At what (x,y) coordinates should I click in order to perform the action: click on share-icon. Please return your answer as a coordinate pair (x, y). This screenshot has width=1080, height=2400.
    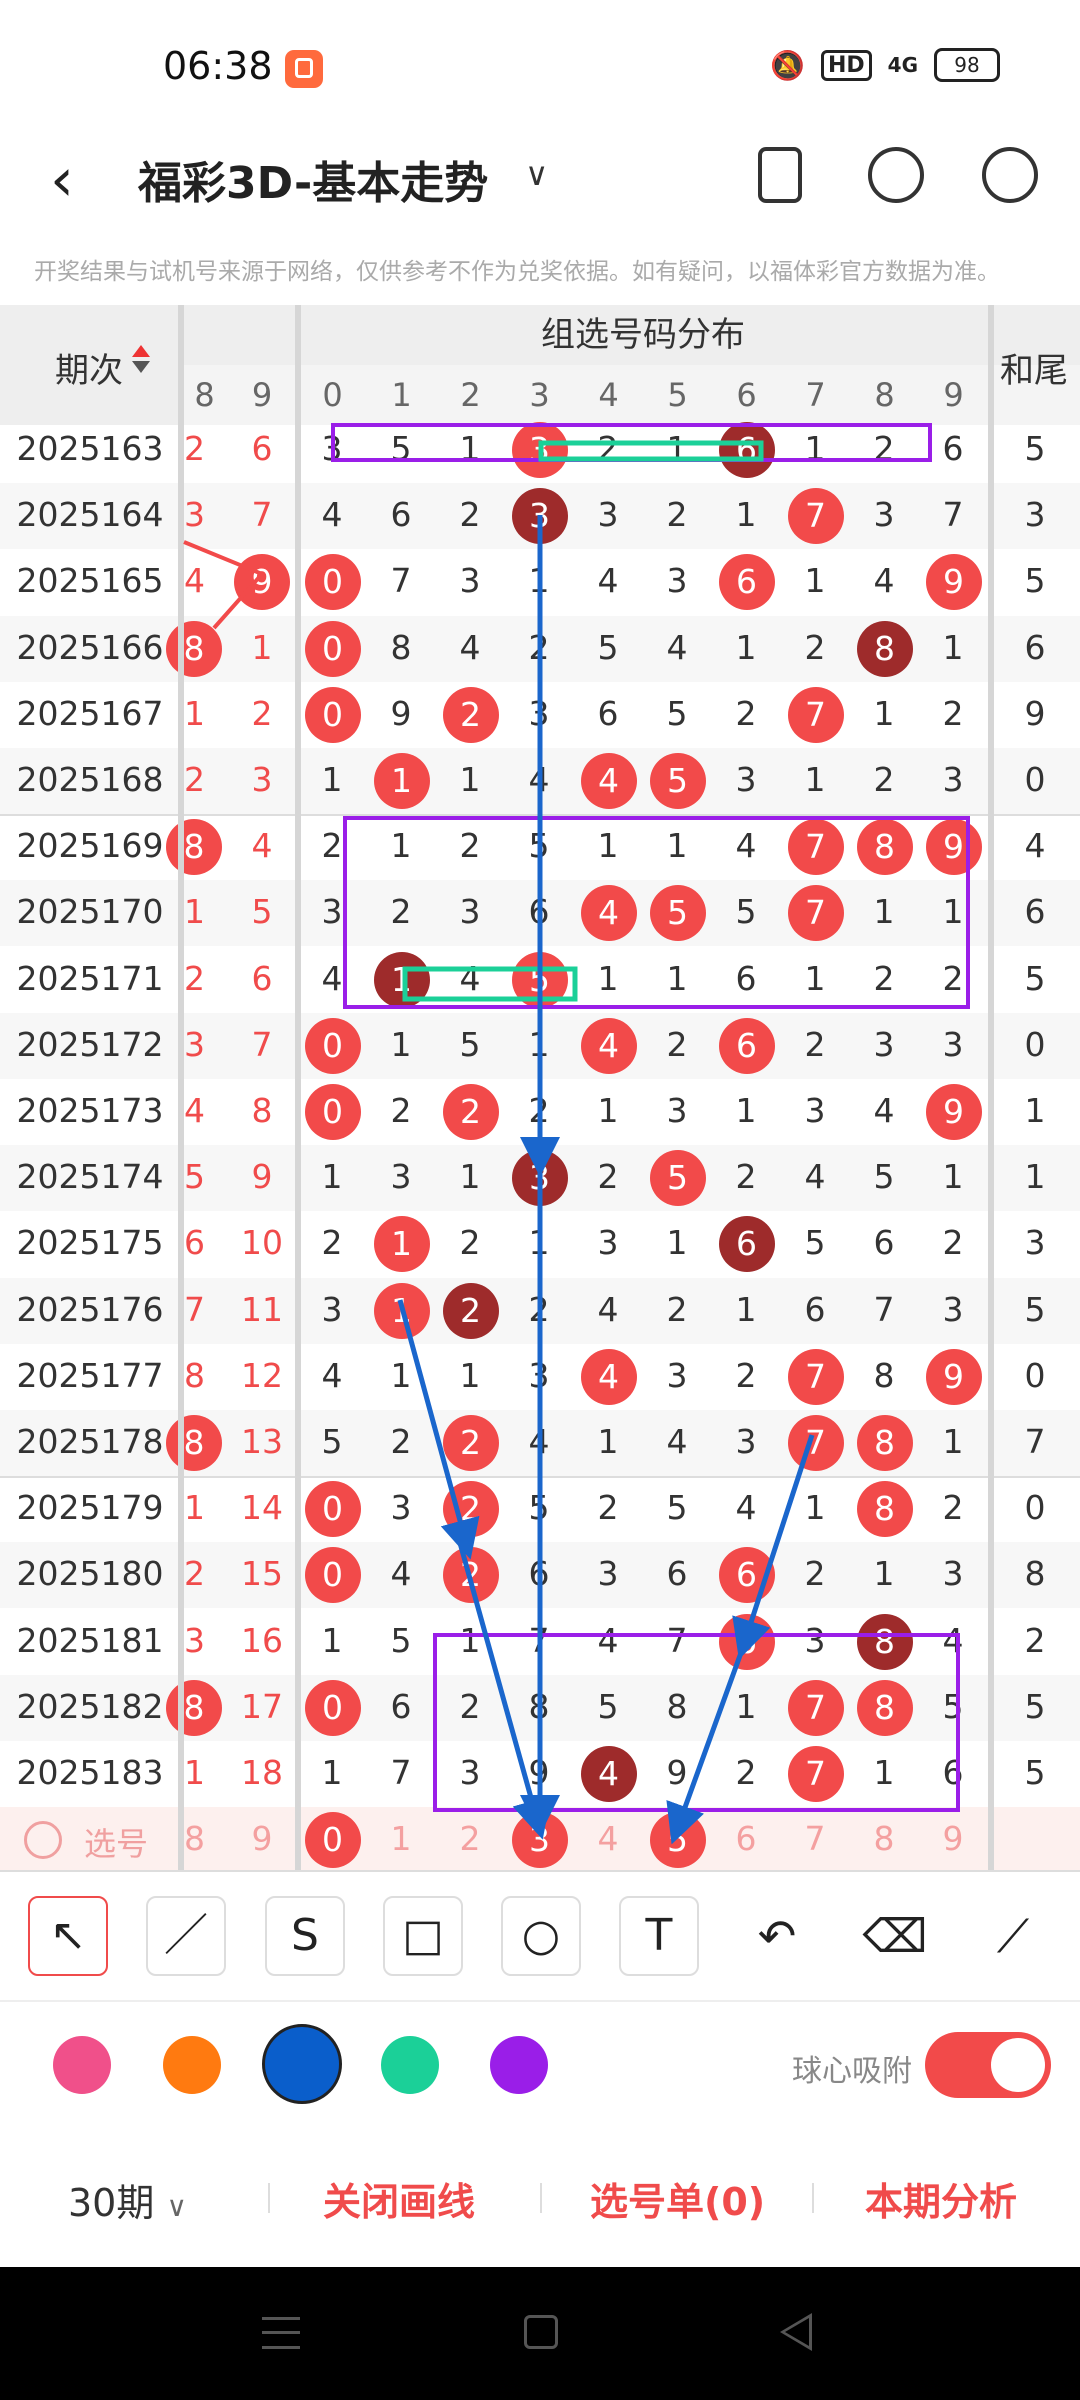
    Looking at the image, I should click on (896, 175).